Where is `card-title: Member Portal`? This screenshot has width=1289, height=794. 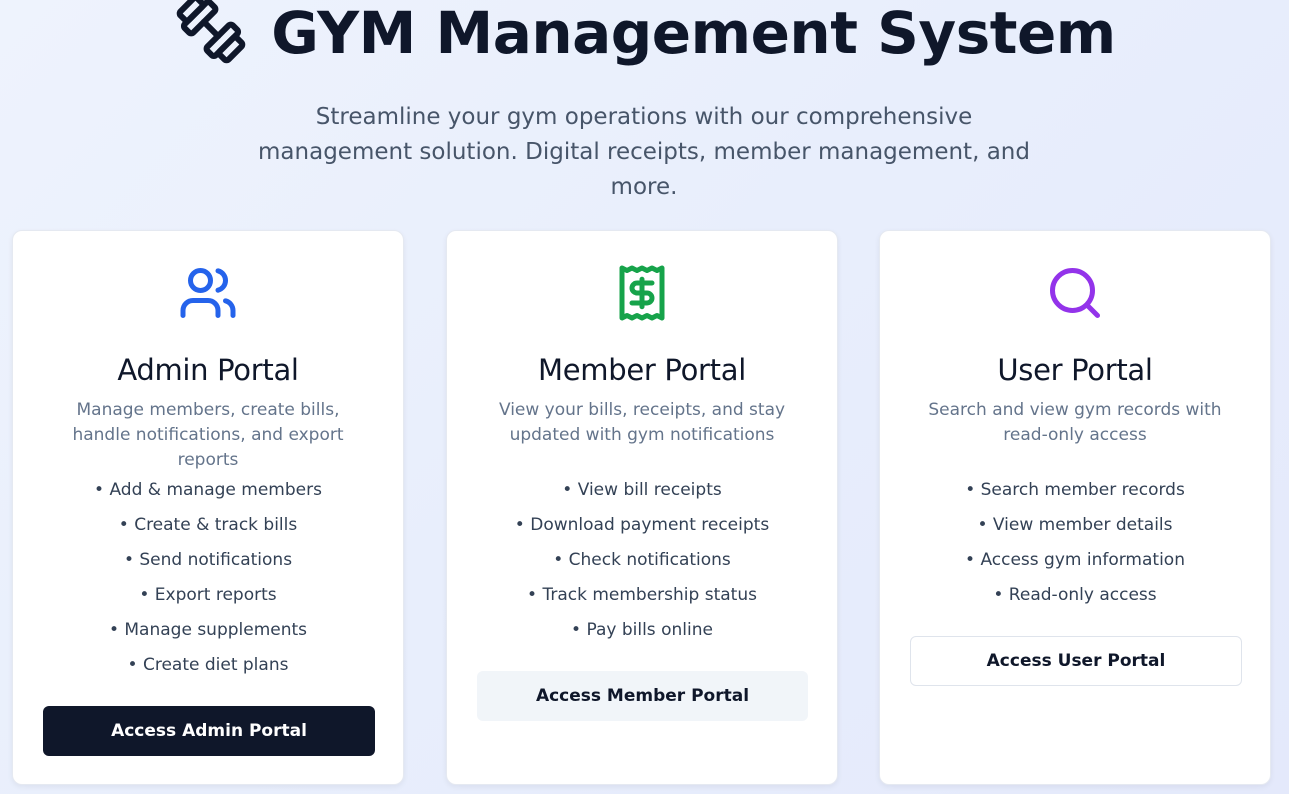
card-title: Member Portal is located at coordinates (642, 370).